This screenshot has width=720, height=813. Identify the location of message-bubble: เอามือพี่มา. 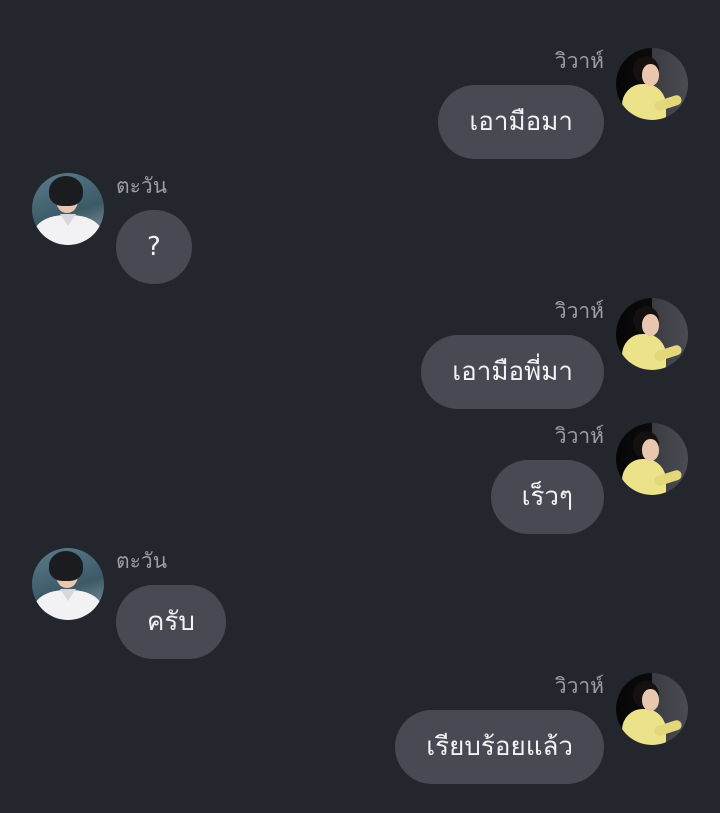
(512, 372).